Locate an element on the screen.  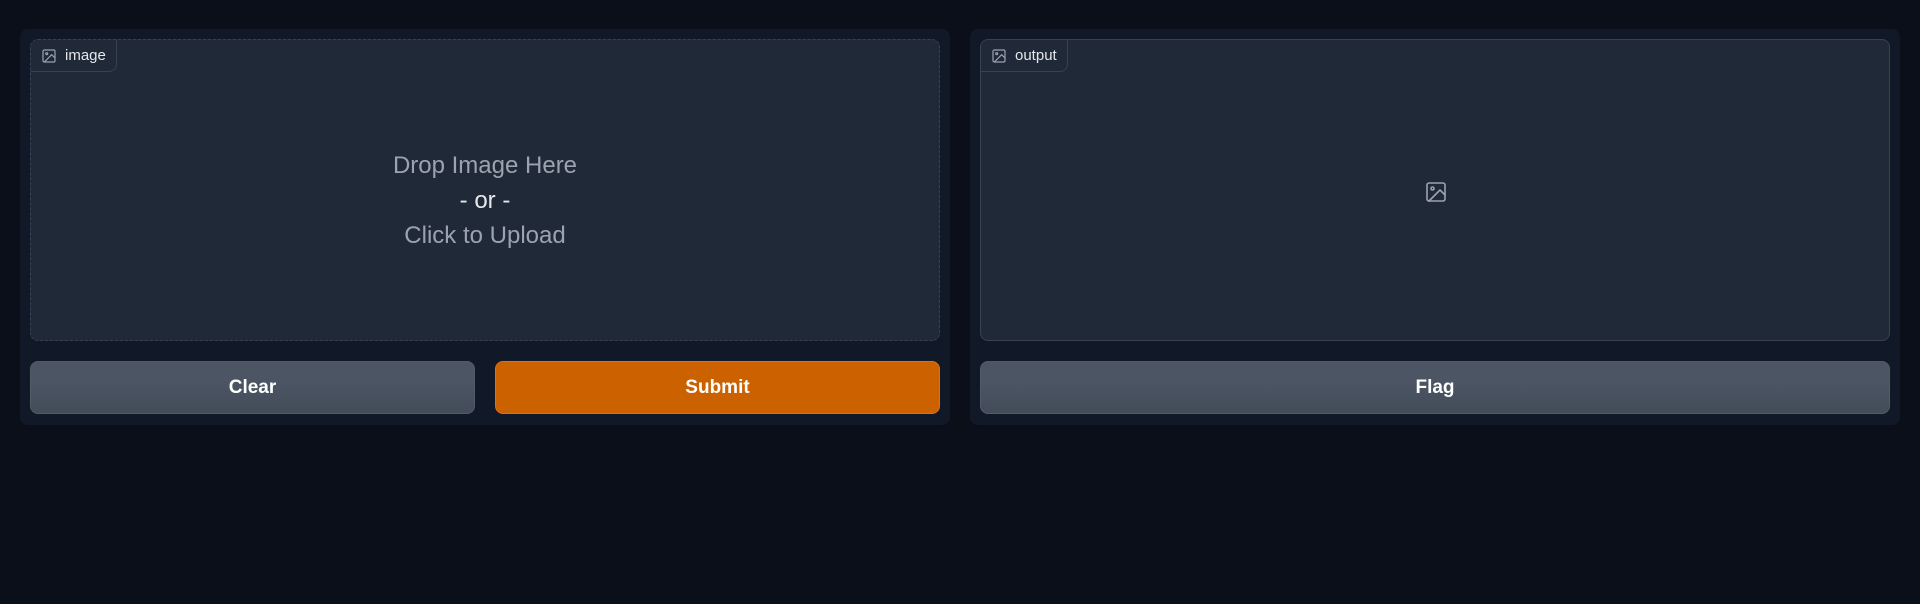
clear-button: Clear is located at coordinates (252, 387).